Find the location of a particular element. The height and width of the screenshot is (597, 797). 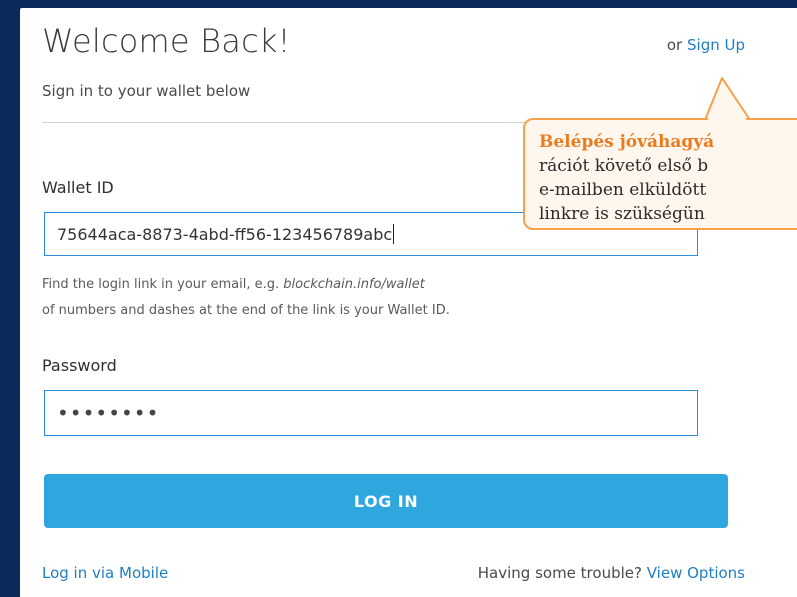

wallet-help-example: blockchain.info/wallet is located at coordinates (354, 284).